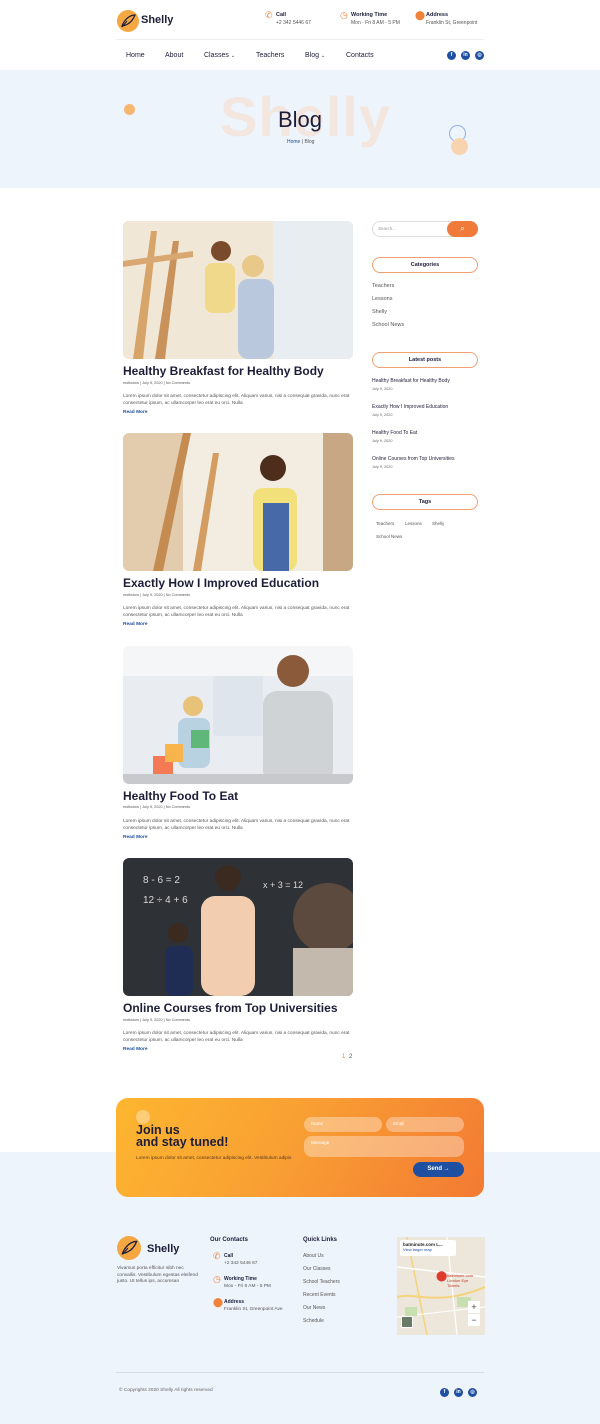 This screenshot has height=1424, width=600. I want to click on footer-hours-title: Working Time, so click(240, 1279).